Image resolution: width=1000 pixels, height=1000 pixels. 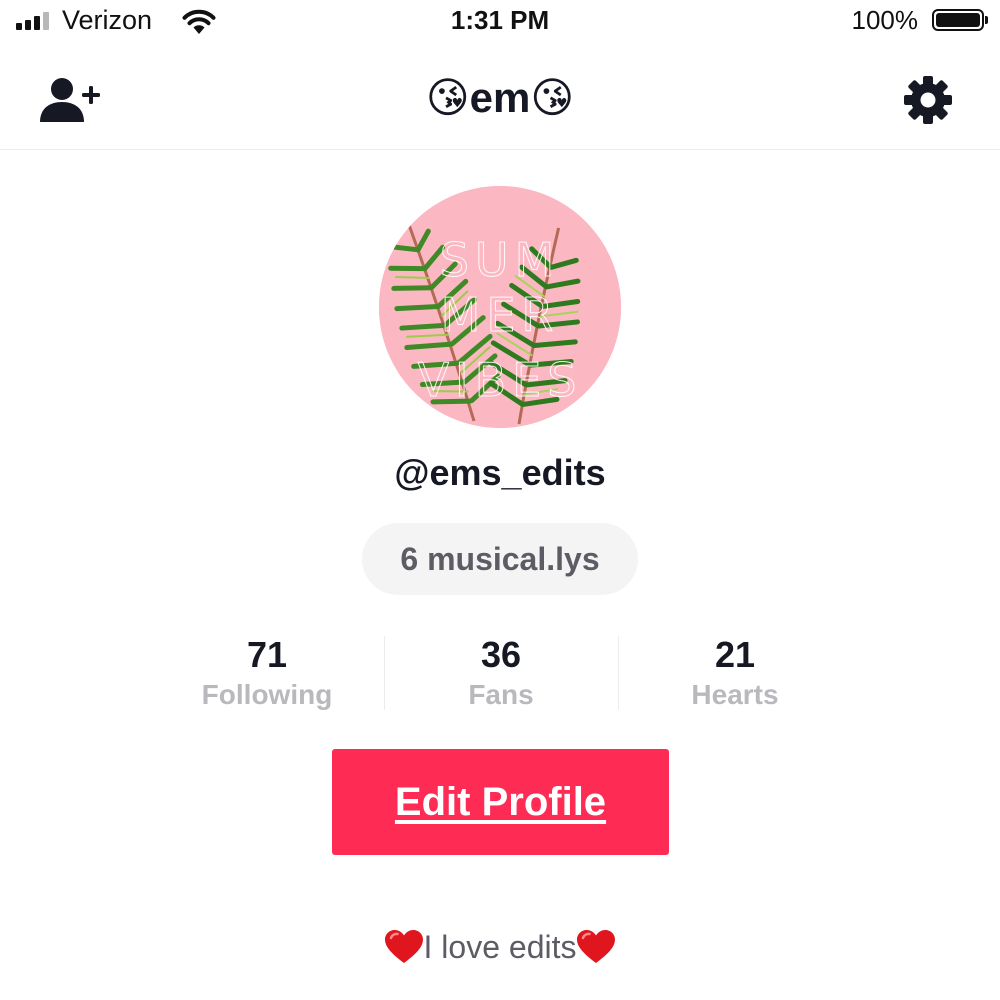 I want to click on gear-icon, so click(x=928, y=100).